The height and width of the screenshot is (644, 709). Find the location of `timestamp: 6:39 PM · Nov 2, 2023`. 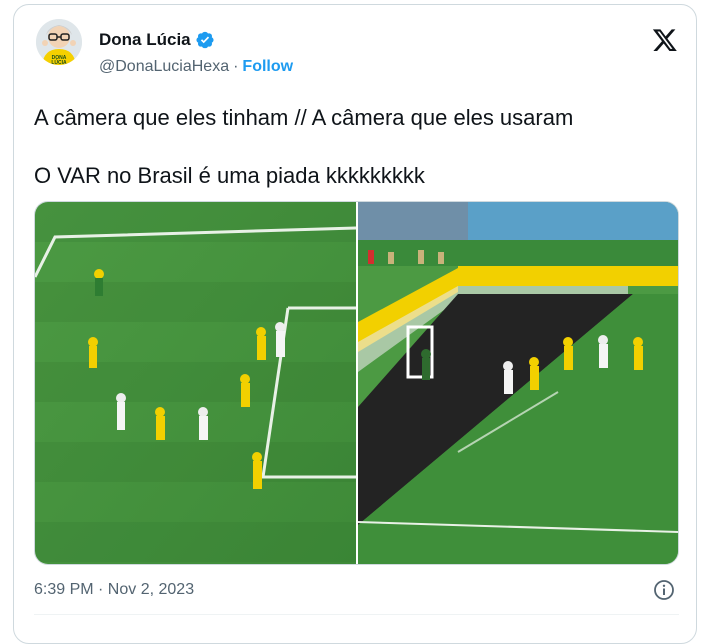

timestamp: 6:39 PM · Nov 2, 2023 is located at coordinates (114, 590).